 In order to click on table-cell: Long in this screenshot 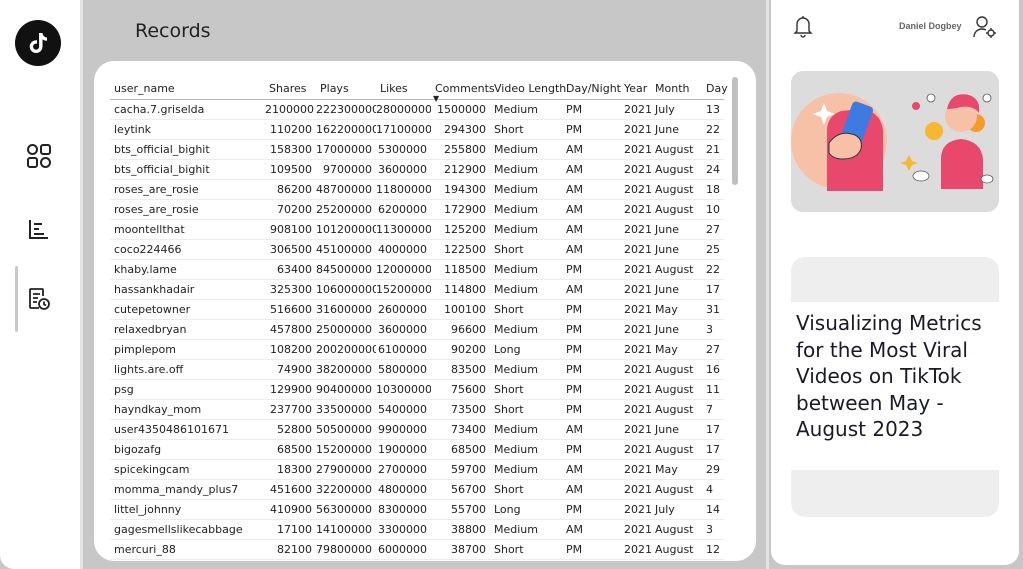, I will do `click(507, 349)`.